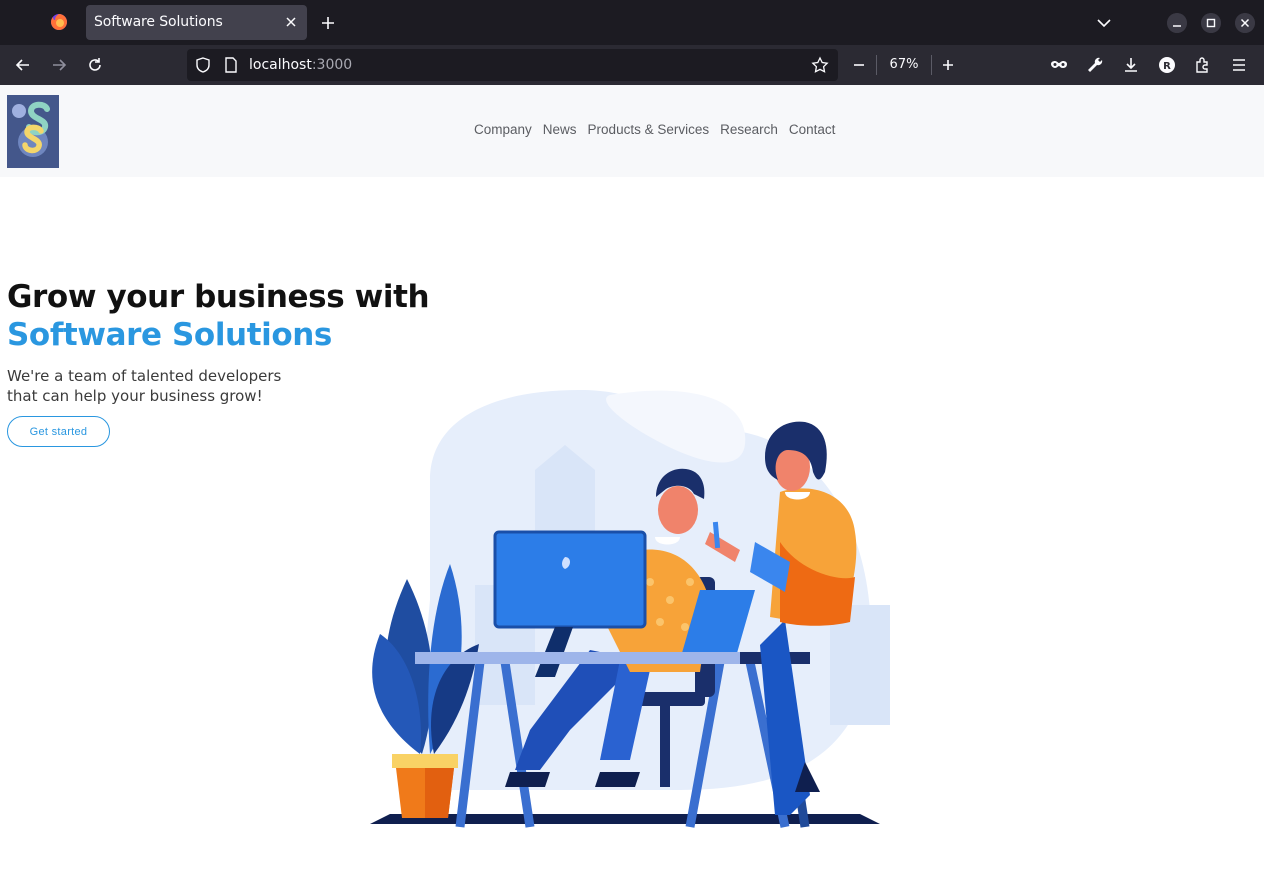  What do you see at coordinates (328, 23) in the screenshot?
I see `new-tab-icon` at bounding box center [328, 23].